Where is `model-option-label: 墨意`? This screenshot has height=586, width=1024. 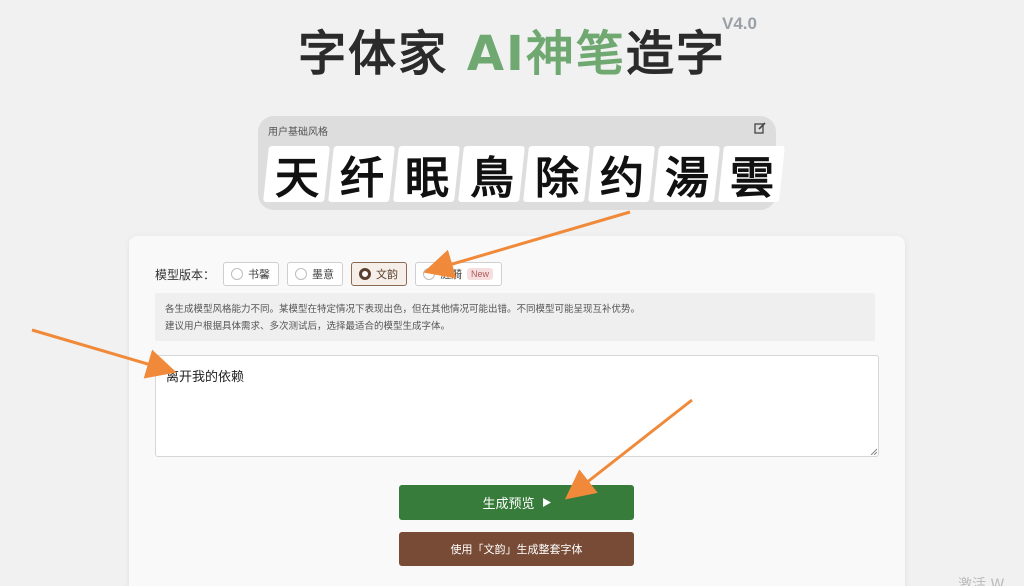 model-option-label: 墨意 is located at coordinates (323, 274).